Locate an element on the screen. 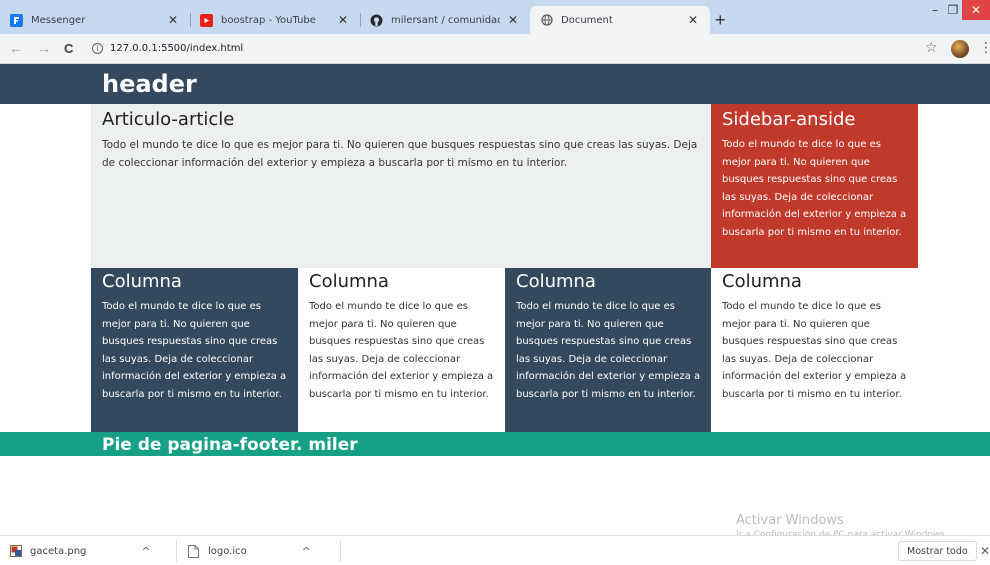 The width and height of the screenshot is (990, 565). globe-icon is located at coordinates (546, 20).